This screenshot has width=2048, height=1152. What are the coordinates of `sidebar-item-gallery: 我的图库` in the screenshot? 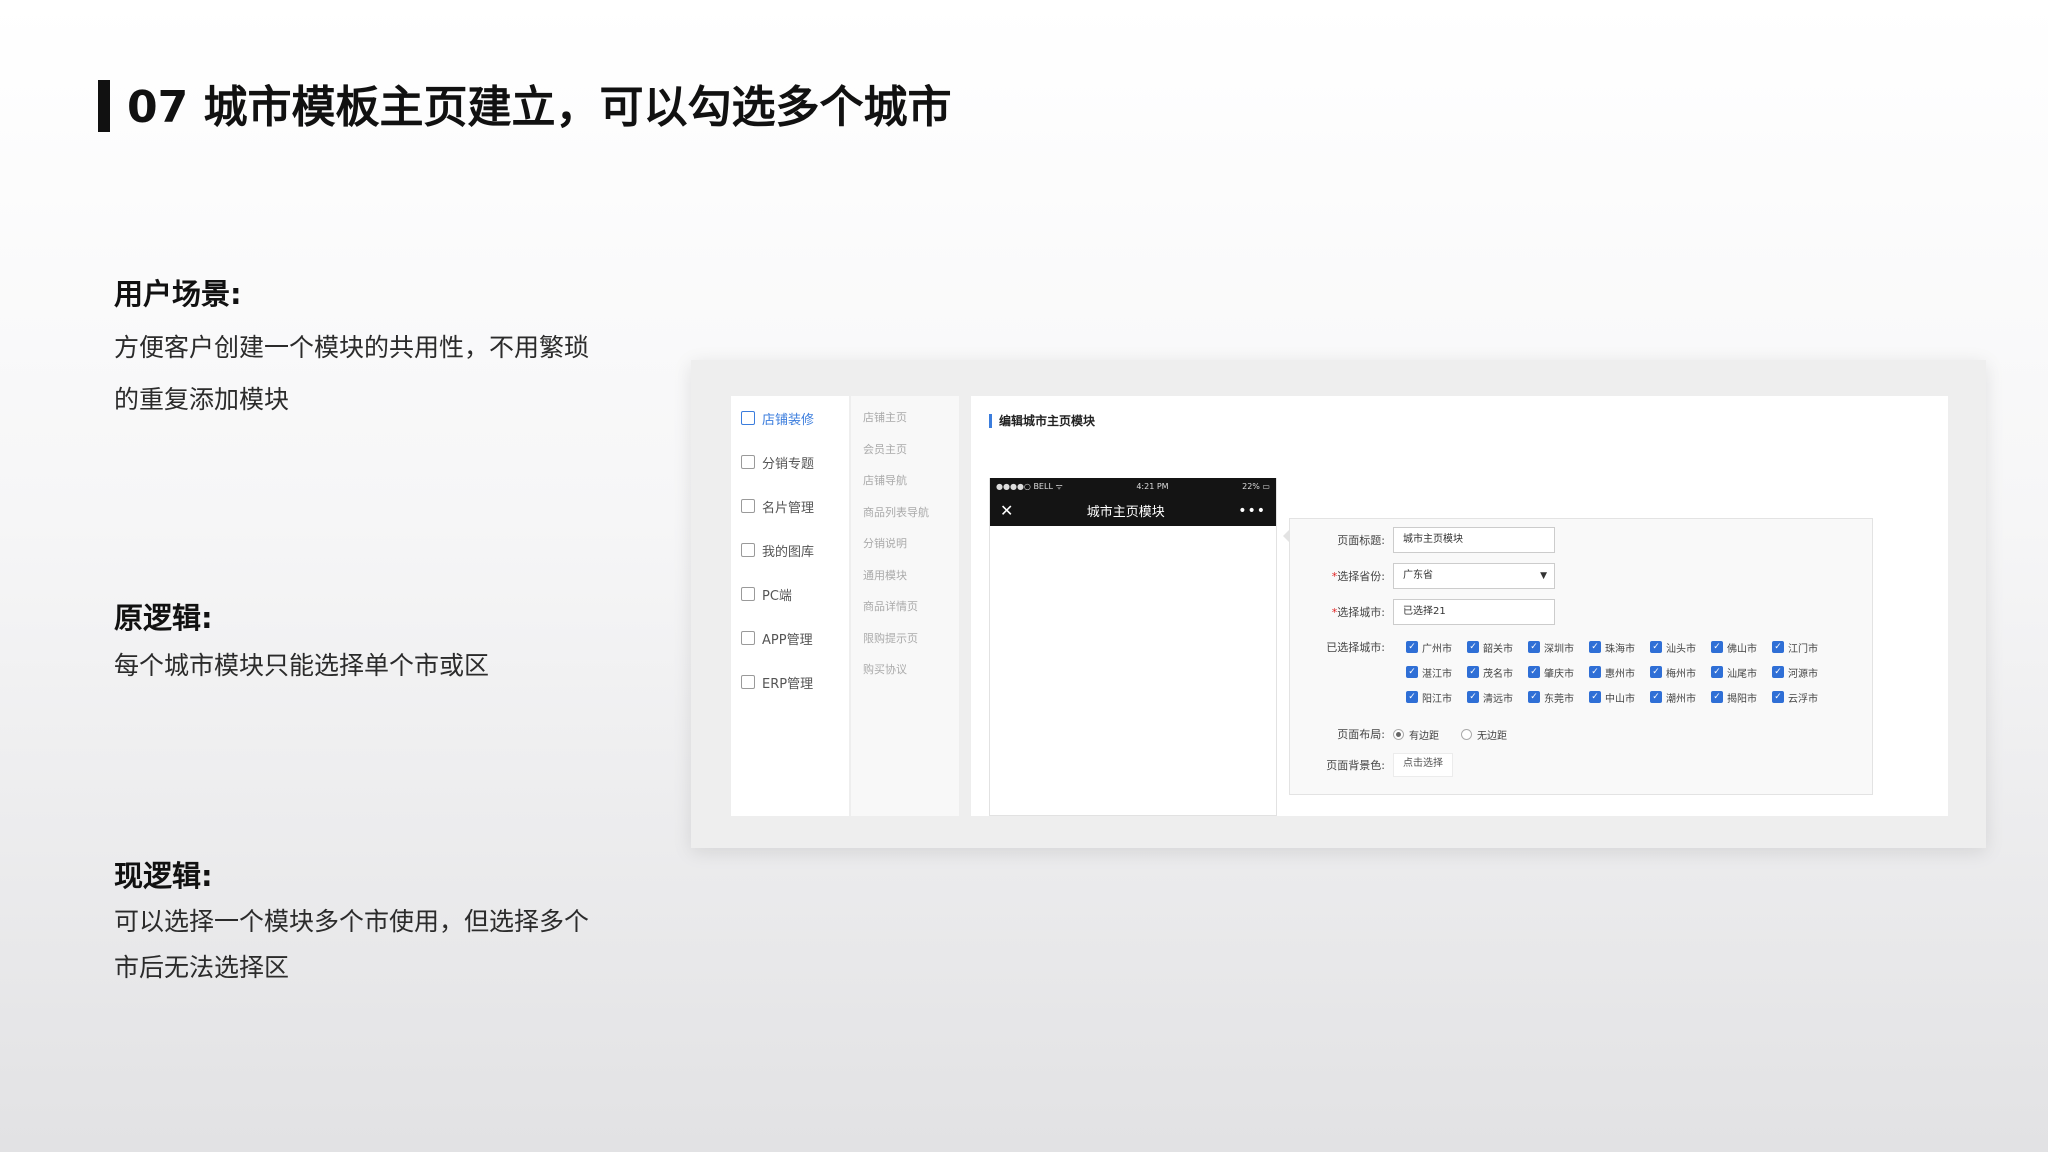 It's located at (790, 550).